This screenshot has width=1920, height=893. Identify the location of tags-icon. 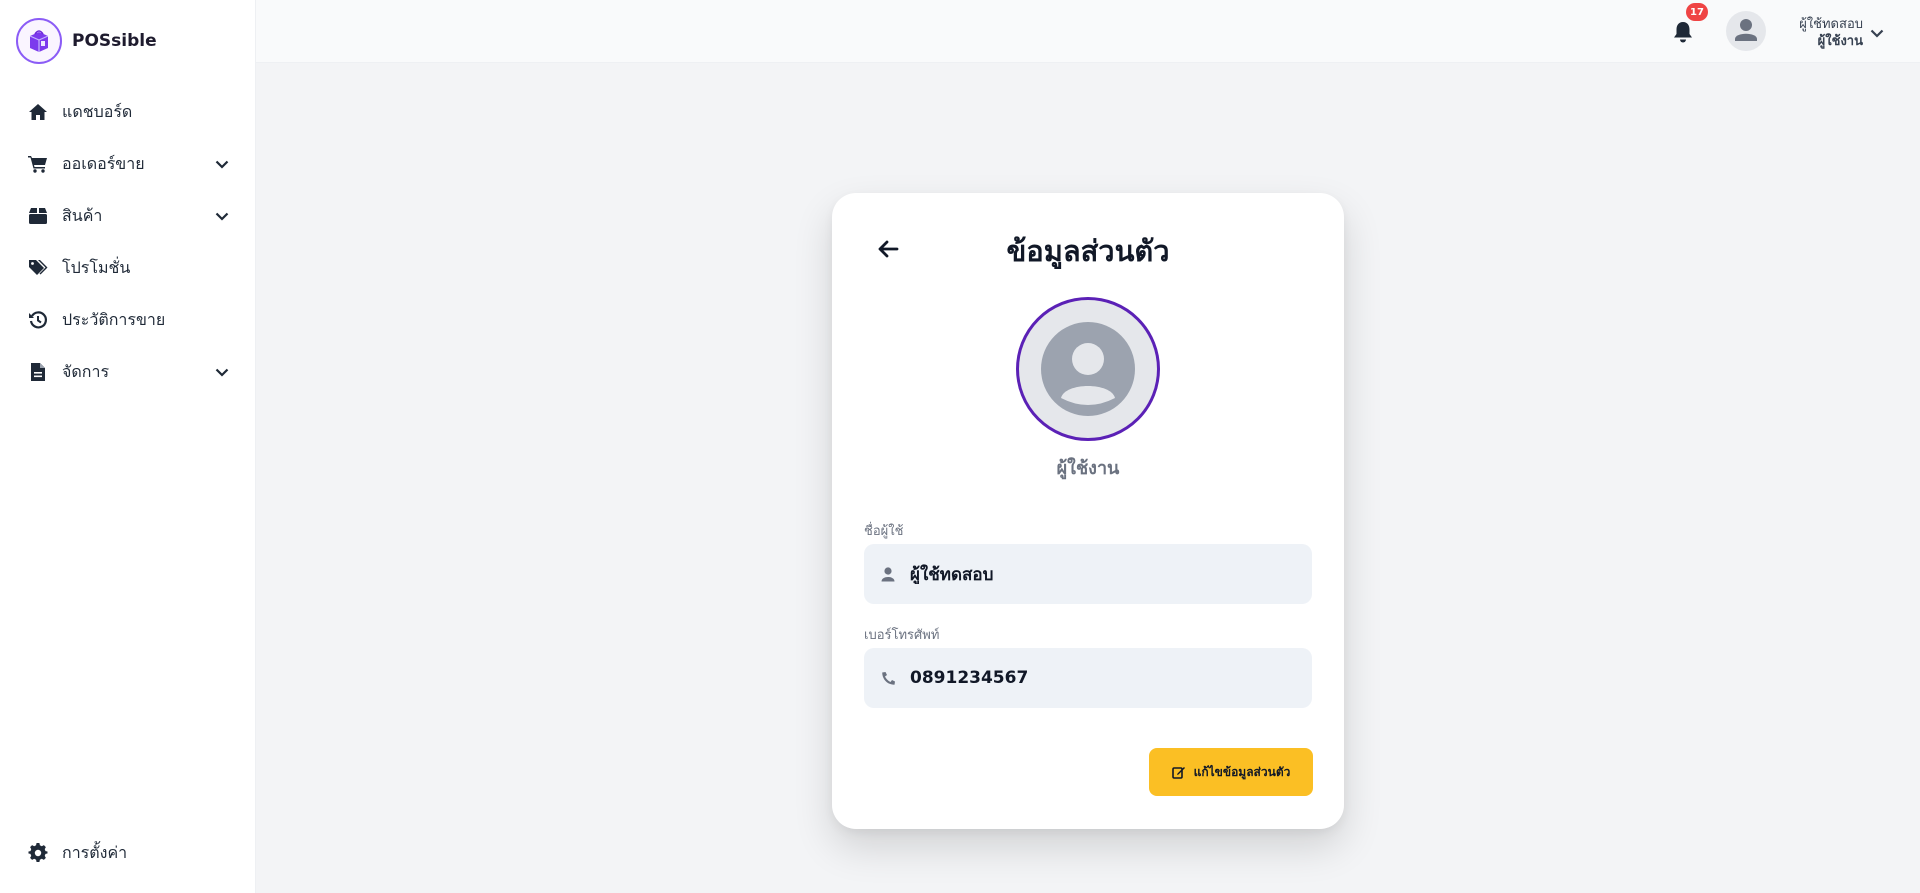
(38, 268).